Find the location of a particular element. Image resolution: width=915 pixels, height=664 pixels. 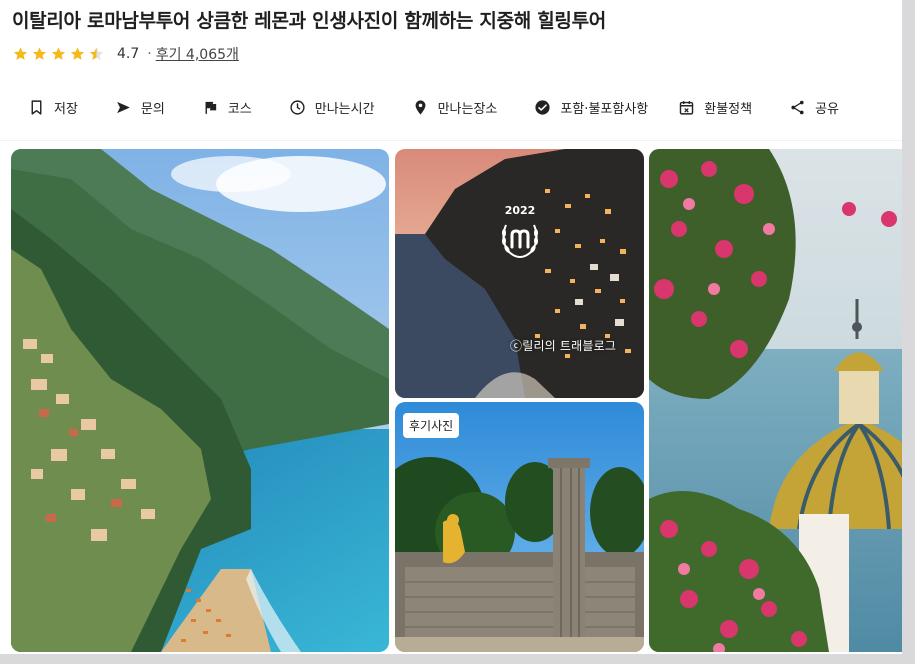

flag-icon is located at coordinates (211, 107).